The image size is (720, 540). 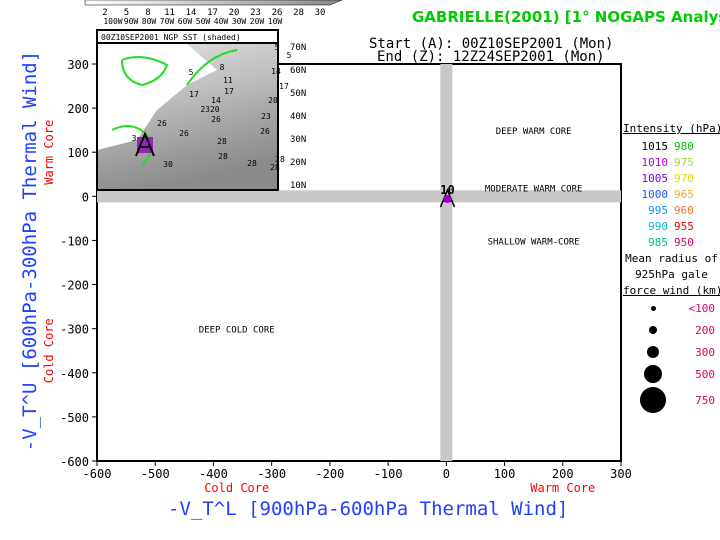 What do you see at coordinates (298, 71) in the screenshot?
I see `latitude-label: 60N` at bounding box center [298, 71].